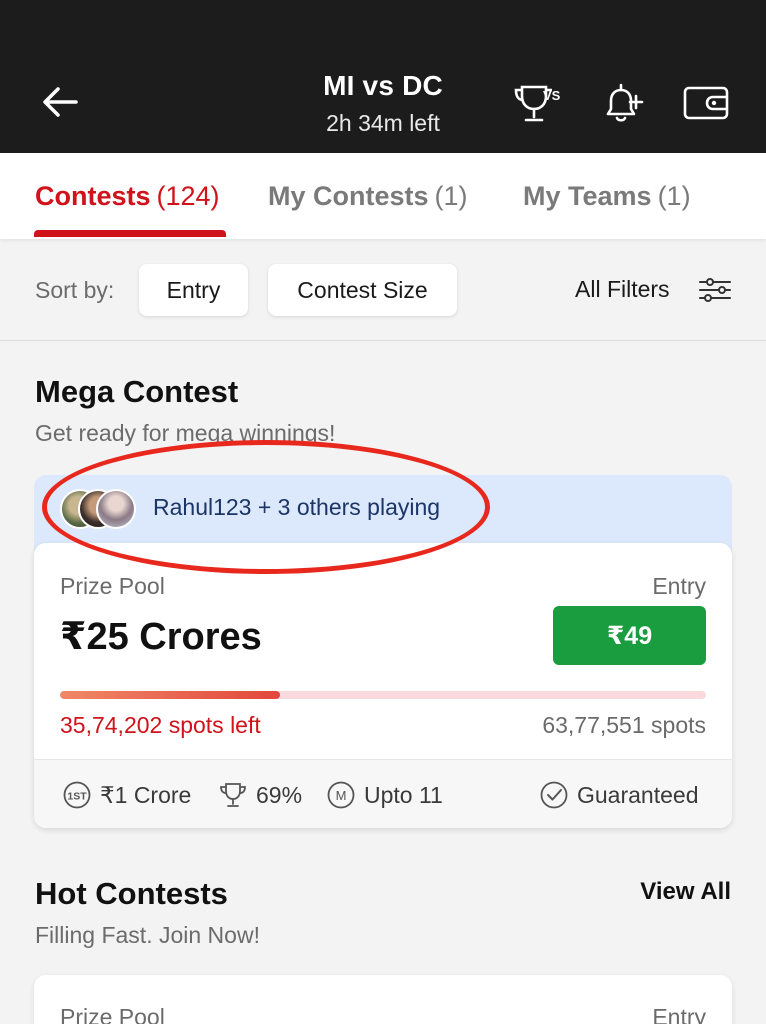 The image size is (766, 1024). Describe the element at coordinates (383, 340) in the screenshot. I see `divider` at that location.